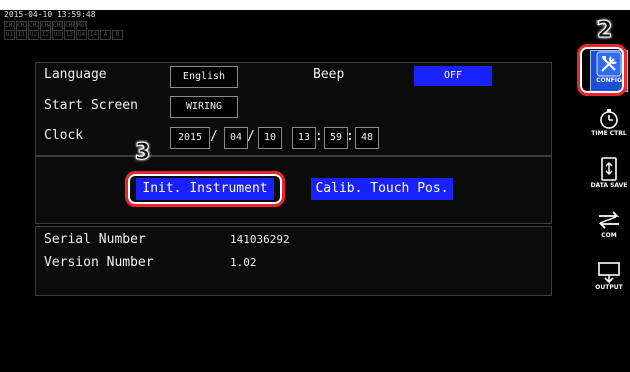 Image resolution: width=630 pixels, height=372 pixels. I want to click on sidebar-label-output: OUTPUT, so click(609, 287).